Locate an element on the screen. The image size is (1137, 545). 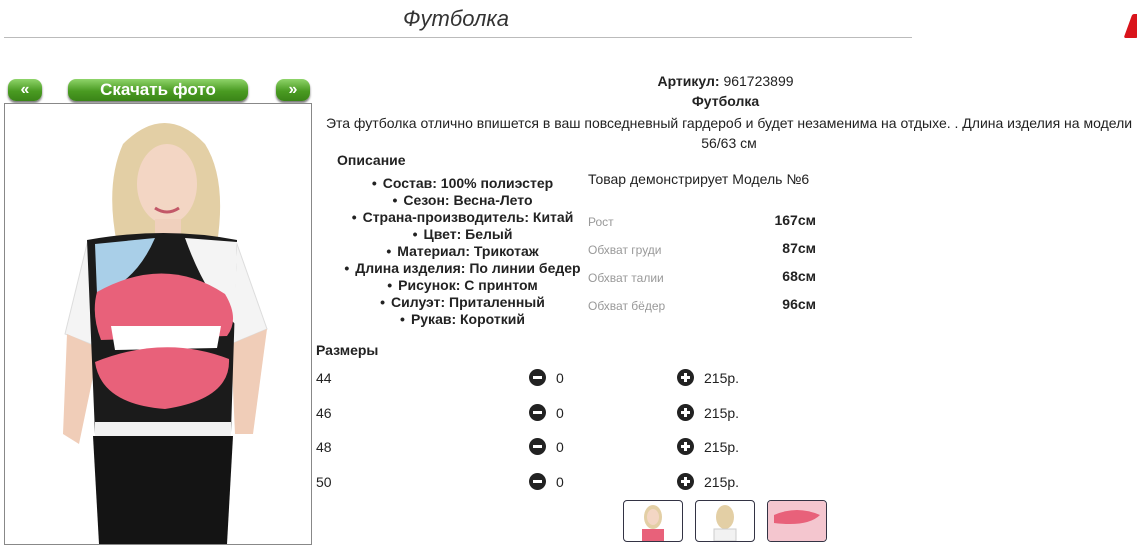
model-demo-text: Товар демонстрирует Модель №6 is located at coordinates (699, 179).